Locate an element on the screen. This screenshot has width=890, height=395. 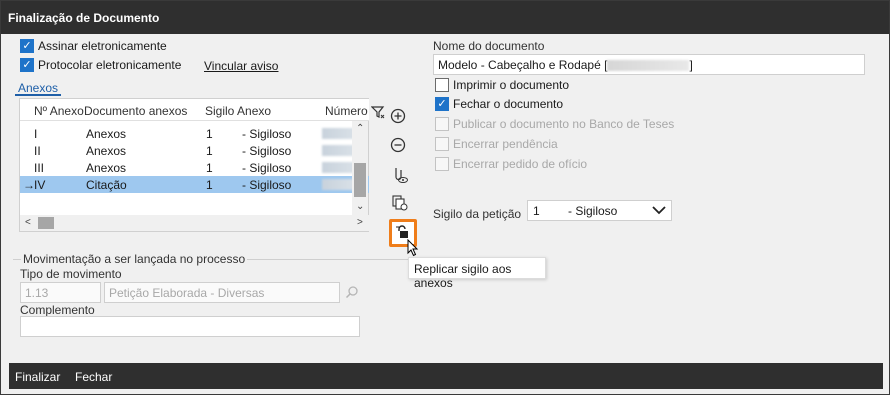
cell-num: II is located at coordinates (37, 151).